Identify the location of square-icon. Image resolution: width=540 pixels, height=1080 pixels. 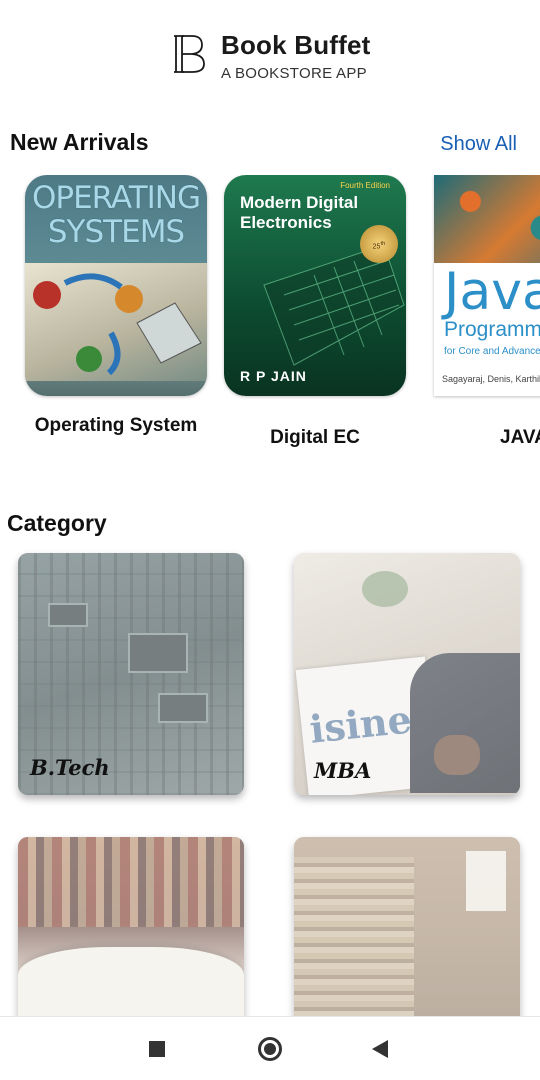
(157, 1049).